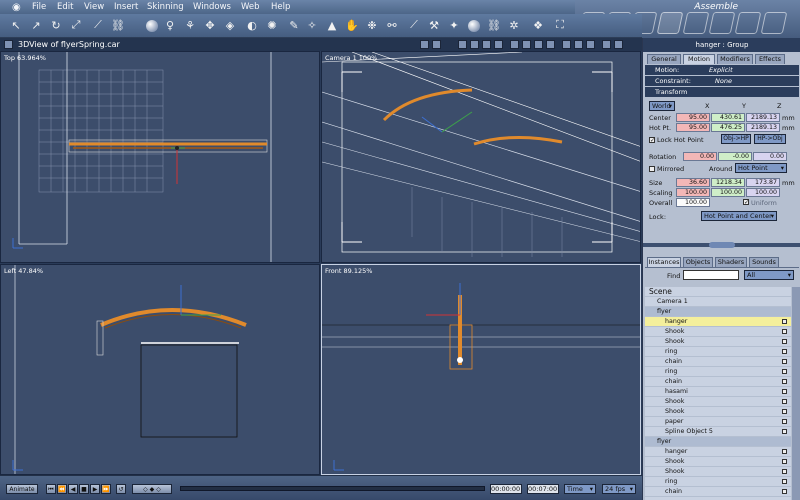 This screenshot has height=500, width=800. What do you see at coordinates (763, 182) in the screenshot?
I see `size-z-field: 173.87` at bounding box center [763, 182].